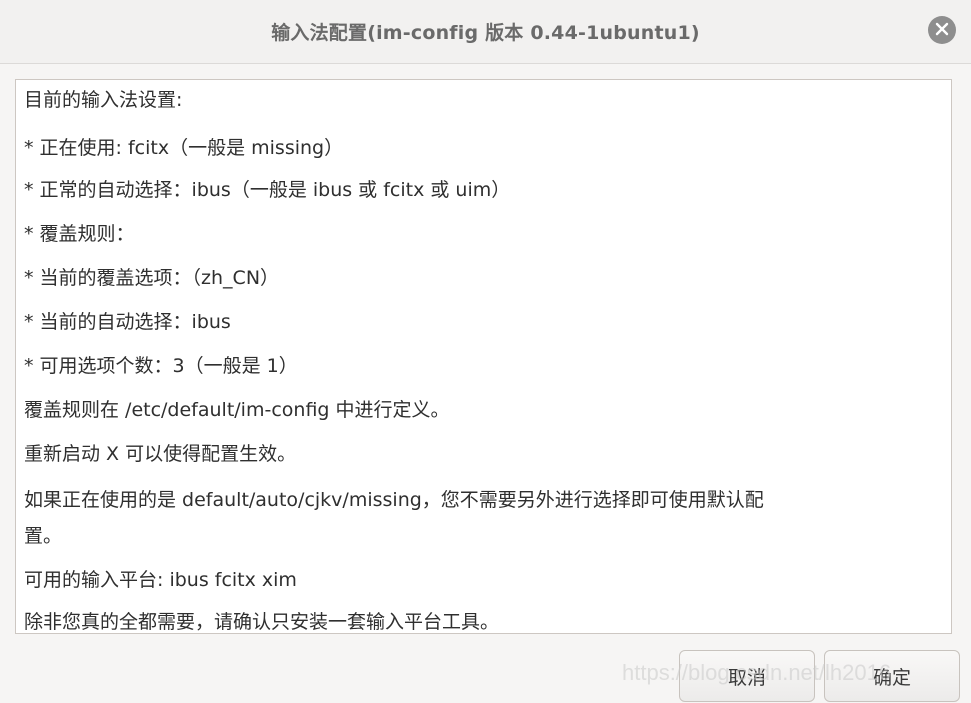 This screenshot has height=703, width=971. I want to click on message-line: 可用的输入平台: ibus fcitx xim, so click(160, 580).